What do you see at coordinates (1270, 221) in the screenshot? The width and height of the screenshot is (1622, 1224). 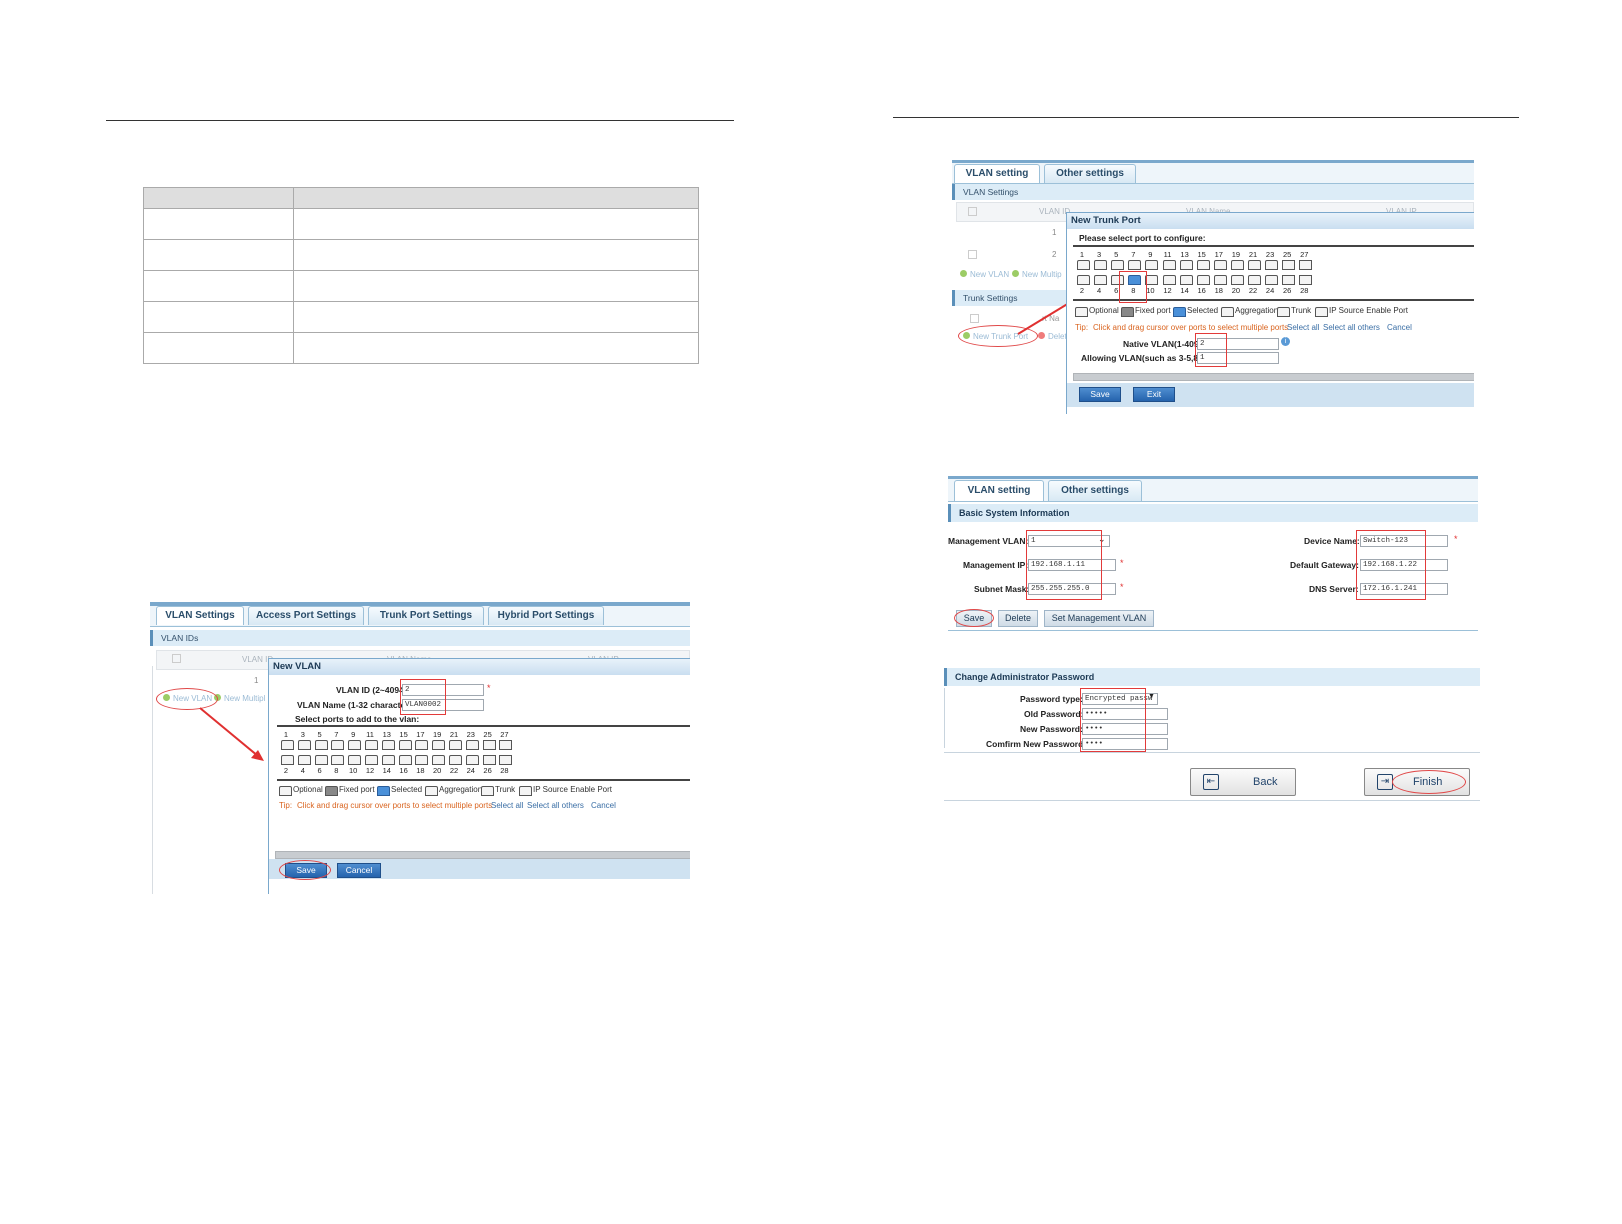 I see `dialog-title: New Trunk Port` at bounding box center [1270, 221].